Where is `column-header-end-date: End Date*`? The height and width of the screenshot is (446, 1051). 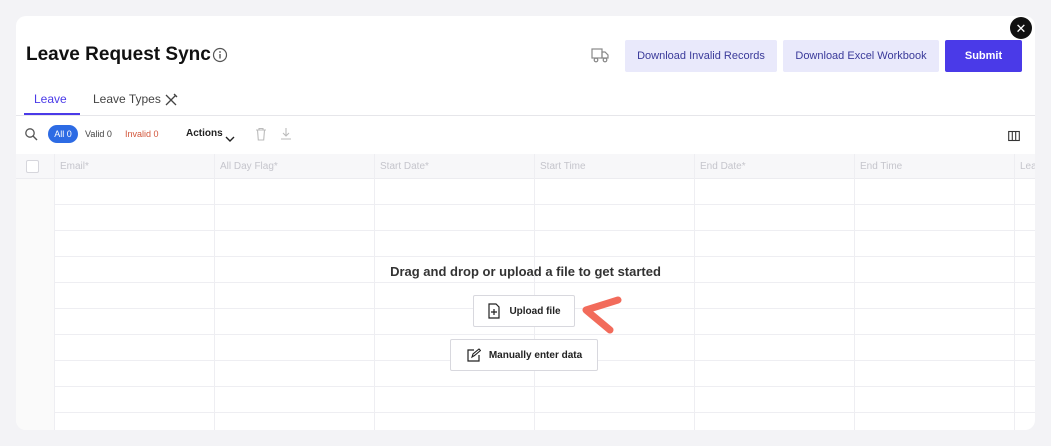
column-header-end-date: End Date* is located at coordinates (774, 166).